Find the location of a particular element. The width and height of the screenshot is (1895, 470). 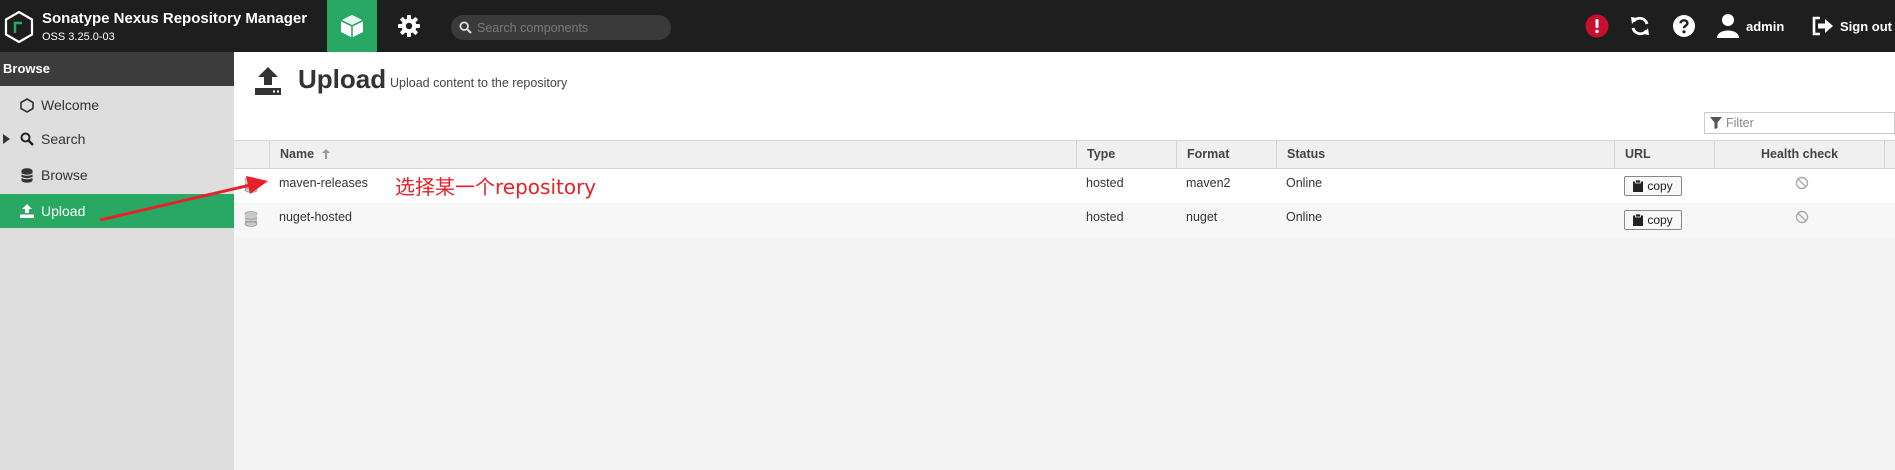

nexus-logo-icon is located at coordinates (19, 27).